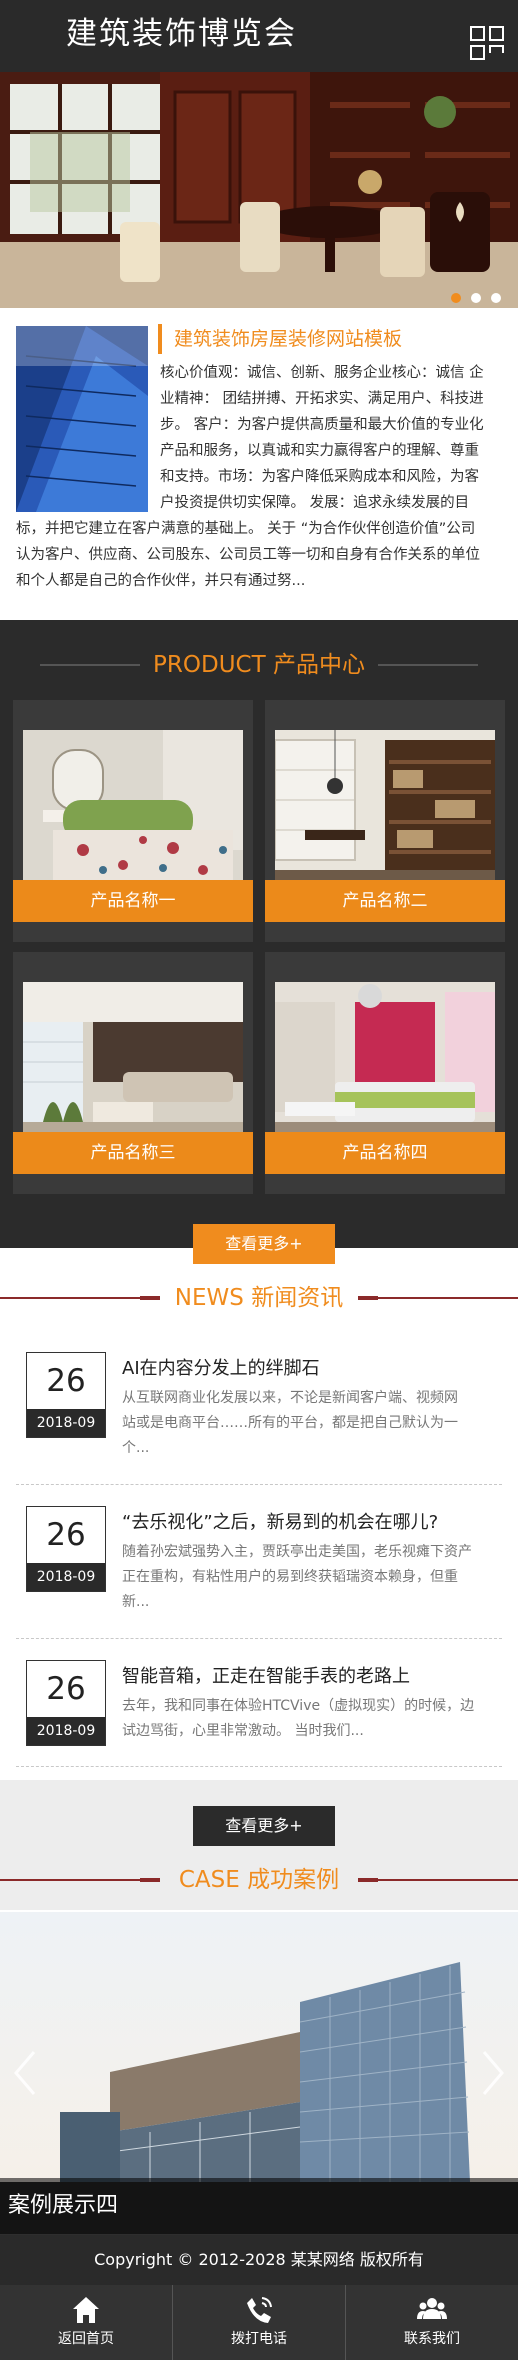 Image resolution: width=518 pixels, height=2360 pixels. What do you see at coordinates (319, 477) in the screenshot?
I see `about-line: 和支持。市场：为客户降低采购成本和风险，为客` at bounding box center [319, 477].